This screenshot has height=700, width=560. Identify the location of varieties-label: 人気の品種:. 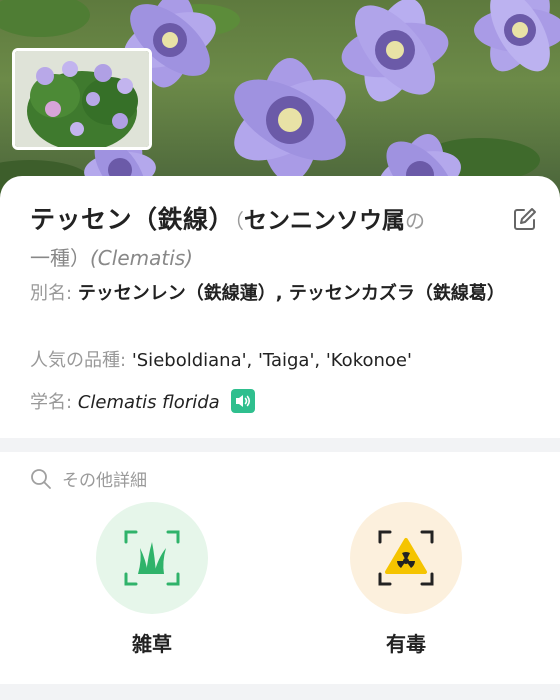
(78, 360).